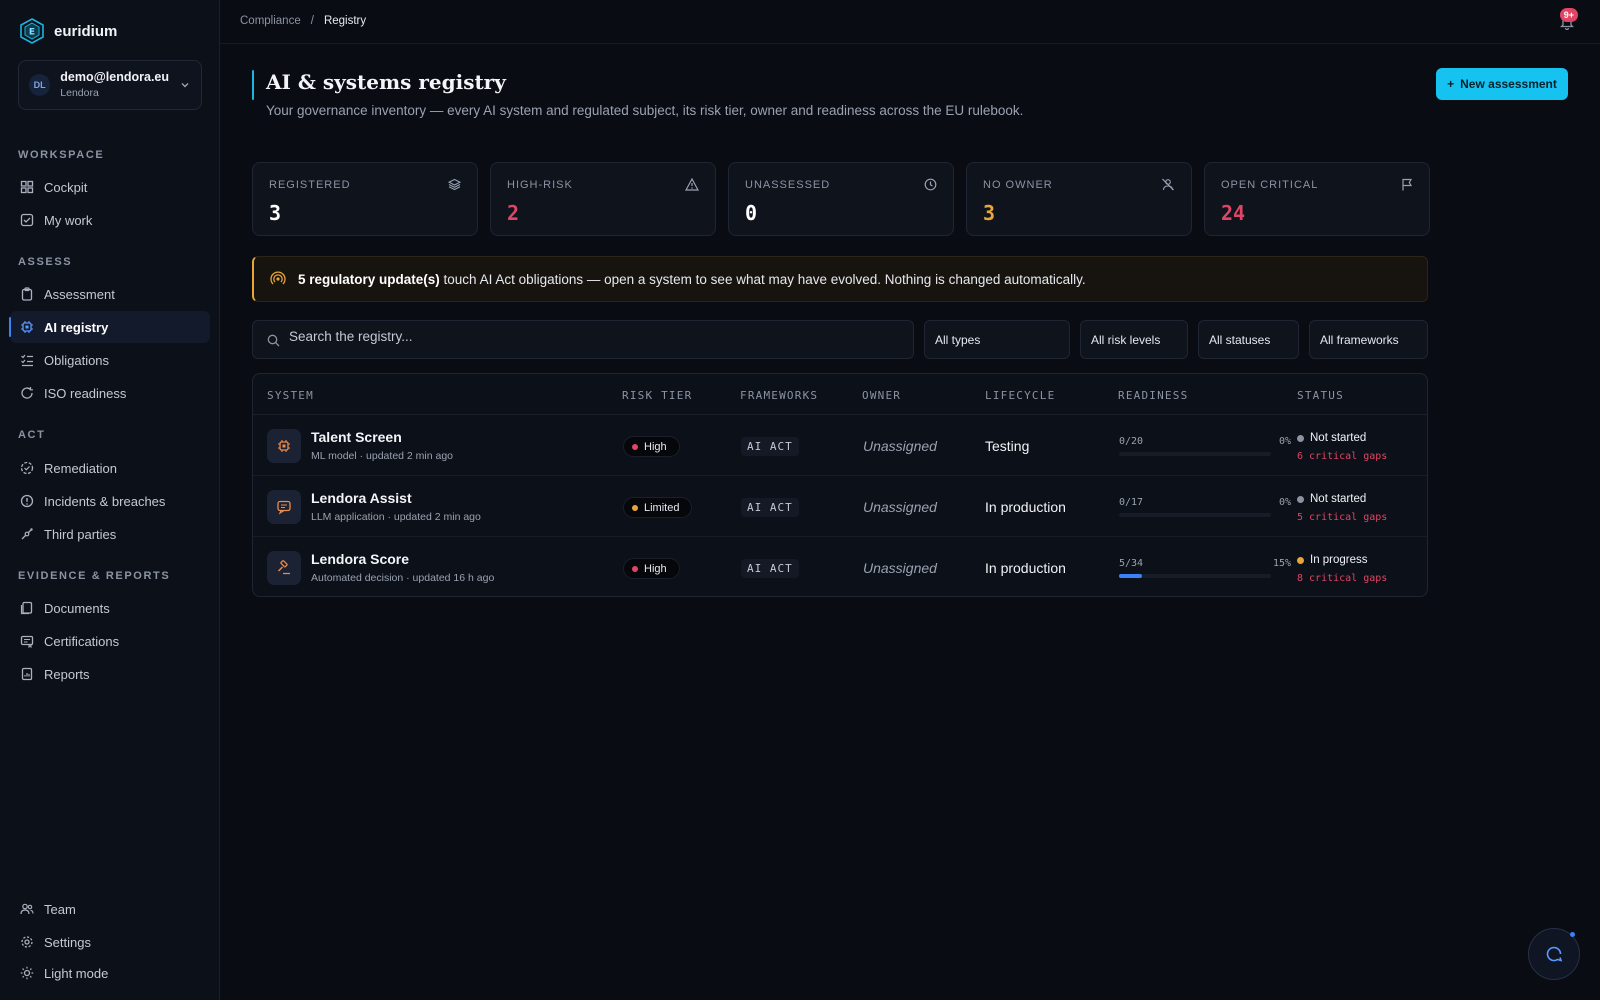 This screenshot has width=1600, height=1000. I want to click on sidebar-item-label: Third parties, so click(80, 534).